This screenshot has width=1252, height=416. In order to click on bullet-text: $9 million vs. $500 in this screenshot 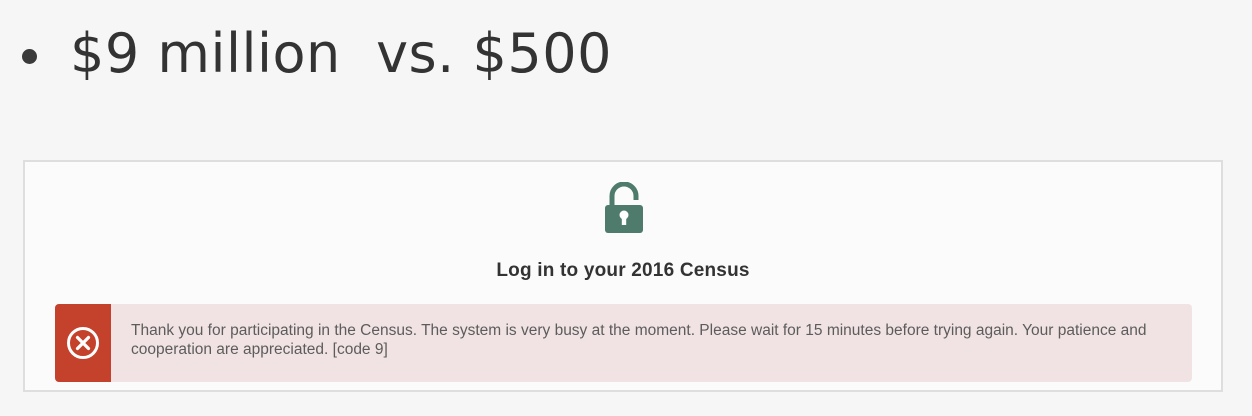, I will do `click(341, 53)`.